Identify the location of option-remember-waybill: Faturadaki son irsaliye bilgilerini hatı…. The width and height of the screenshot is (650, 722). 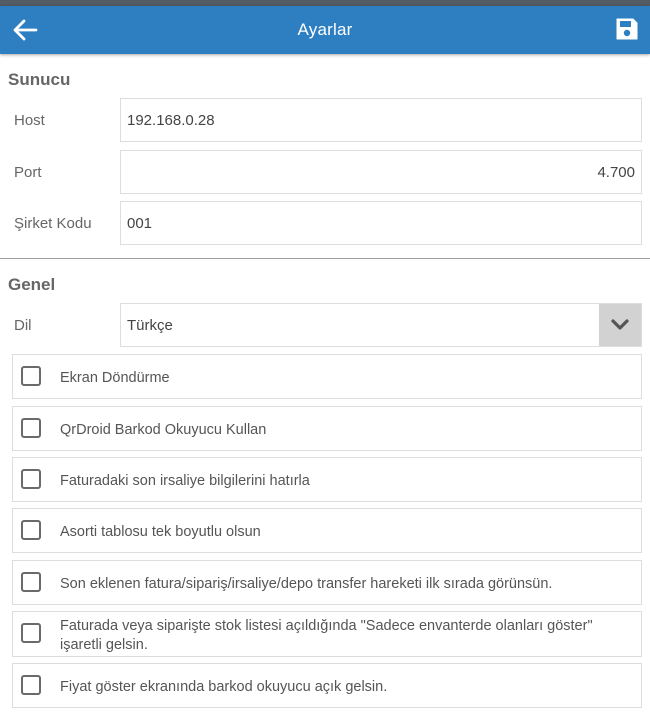
(327, 479).